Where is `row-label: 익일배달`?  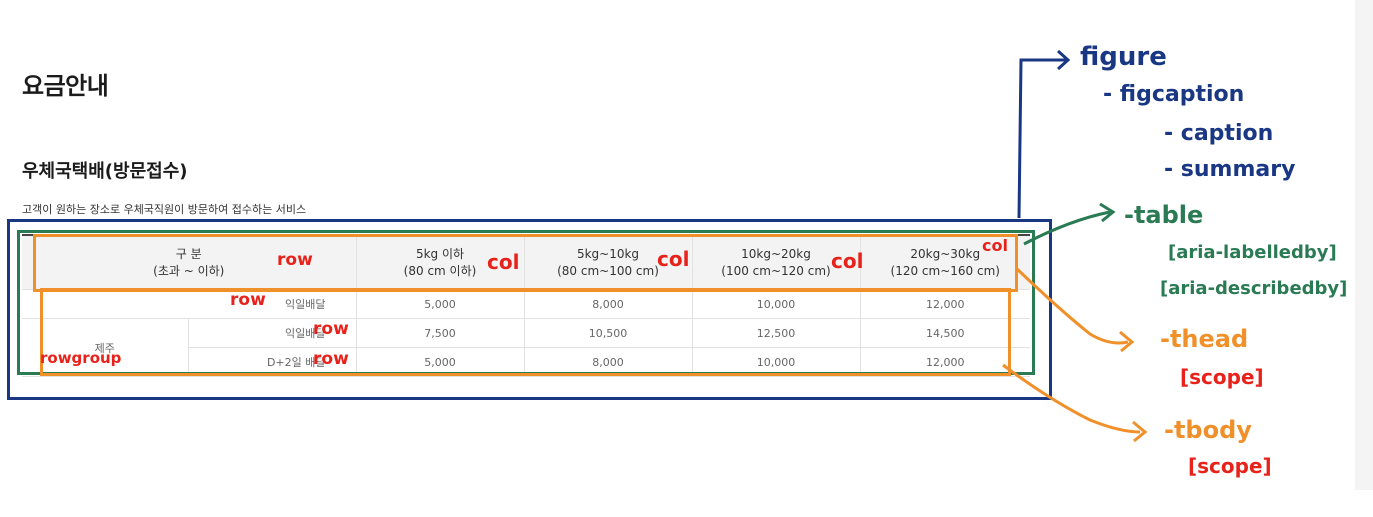 row-label: 익일배달 is located at coordinates (189, 304).